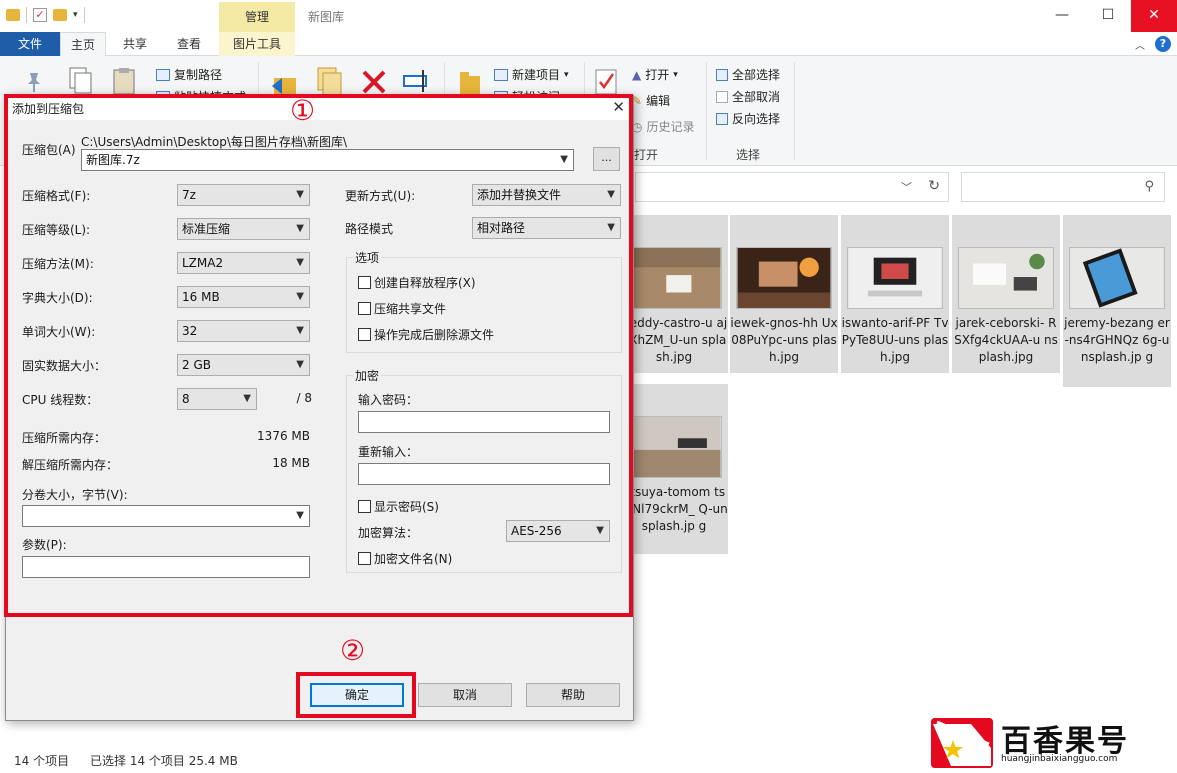  What do you see at coordinates (60, 15) in the screenshot?
I see `new-folder-icon` at bounding box center [60, 15].